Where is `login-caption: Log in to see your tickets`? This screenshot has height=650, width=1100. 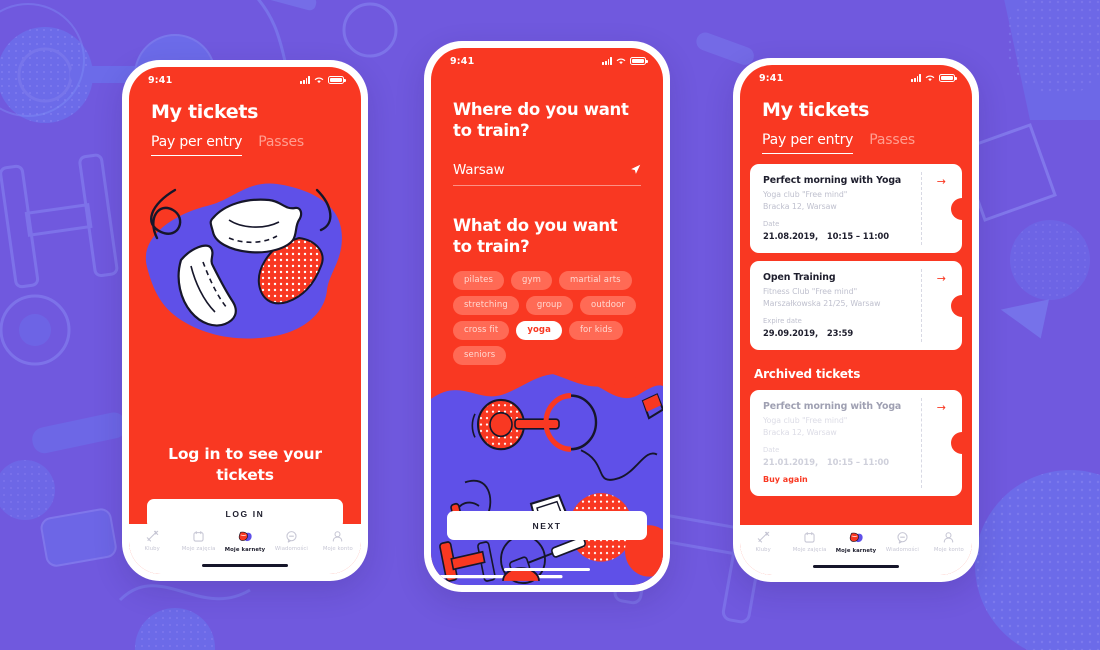
login-caption: Log in to see your tickets is located at coordinates (245, 465).